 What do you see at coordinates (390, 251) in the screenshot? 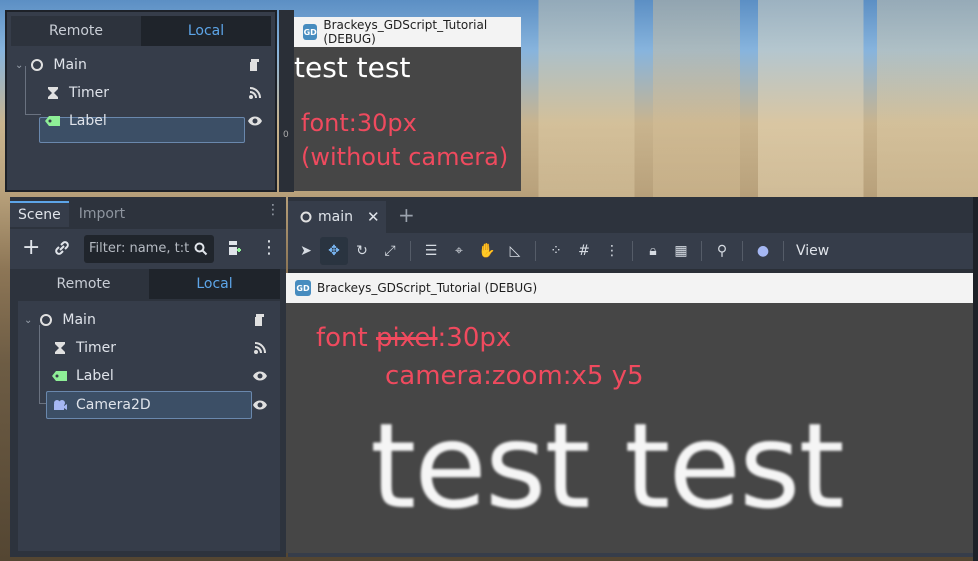
I see `scale-tool-icon: ⤢` at bounding box center [390, 251].